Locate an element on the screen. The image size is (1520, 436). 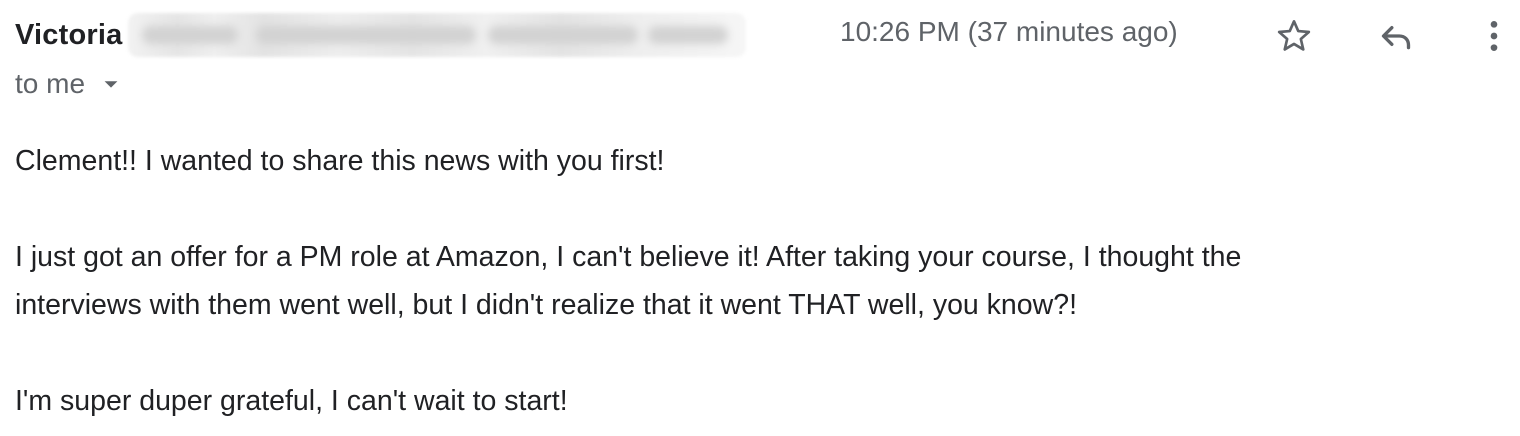
star-button is located at coordinates (1294, 36).